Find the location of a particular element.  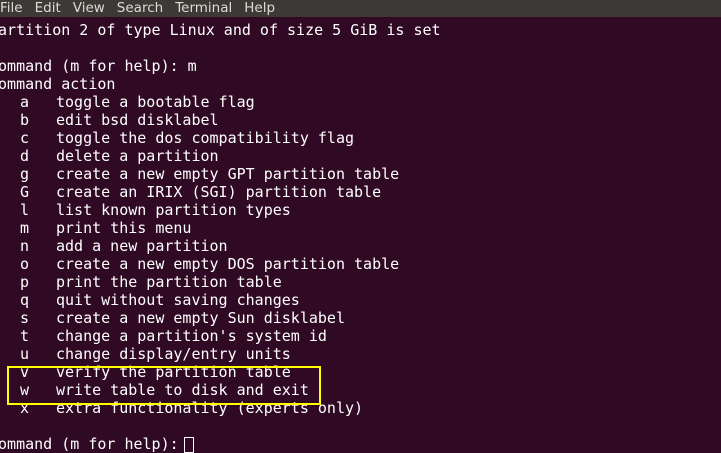

option-key: o is located at coordinates (25, 264).